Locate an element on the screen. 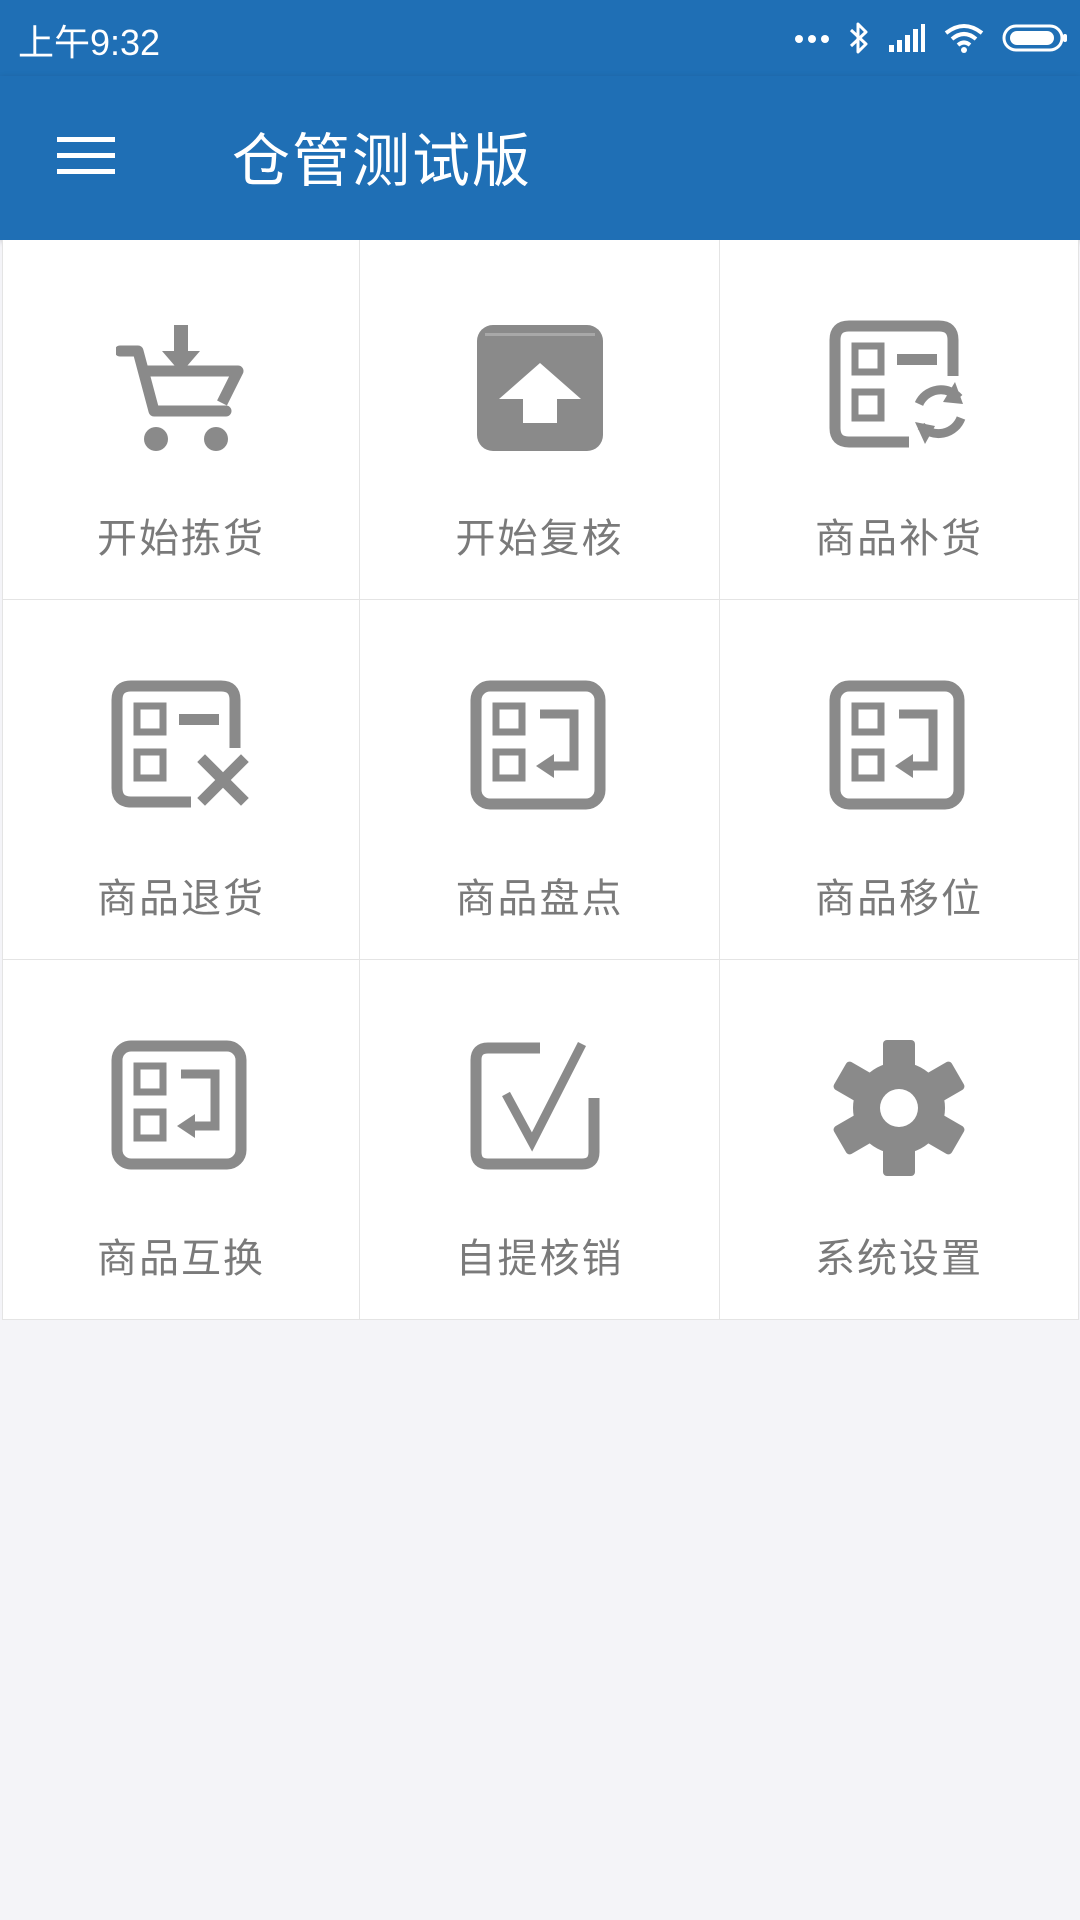 This screenshot has height=1920, width=1080. menu-item-label: 商品互换 is located at coordinates (181, 1259).